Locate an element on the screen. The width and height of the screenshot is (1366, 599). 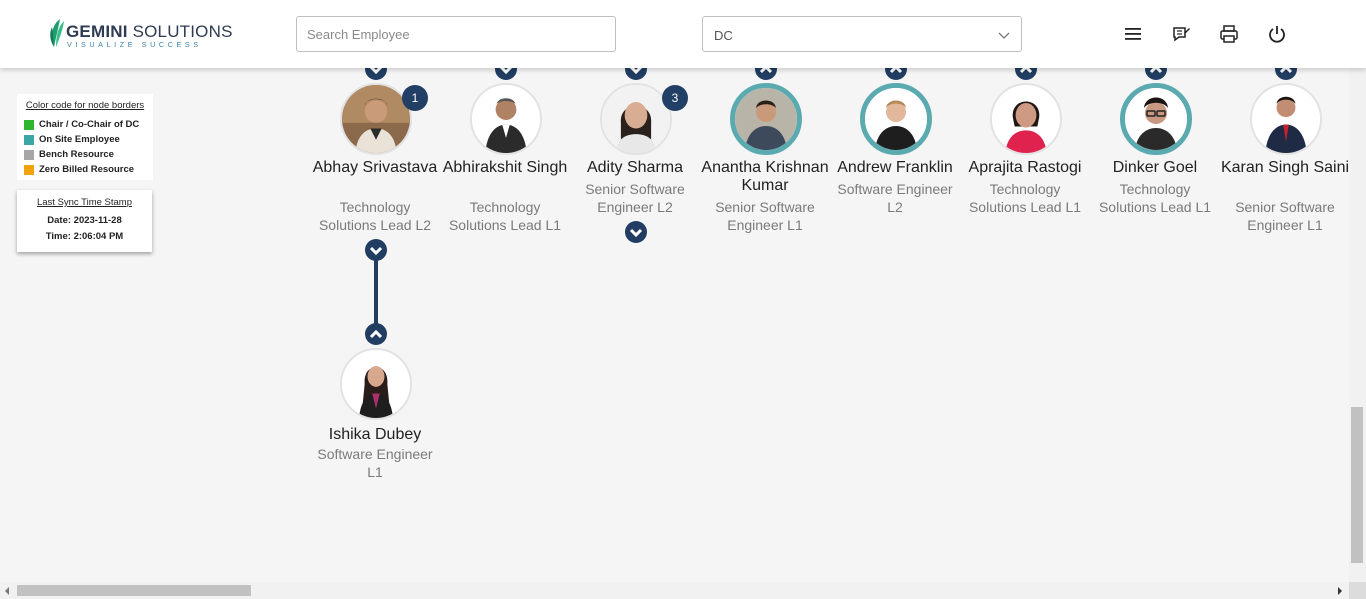
sync-title: Last Sync Time Stamp is located at coordinates (84, 202).